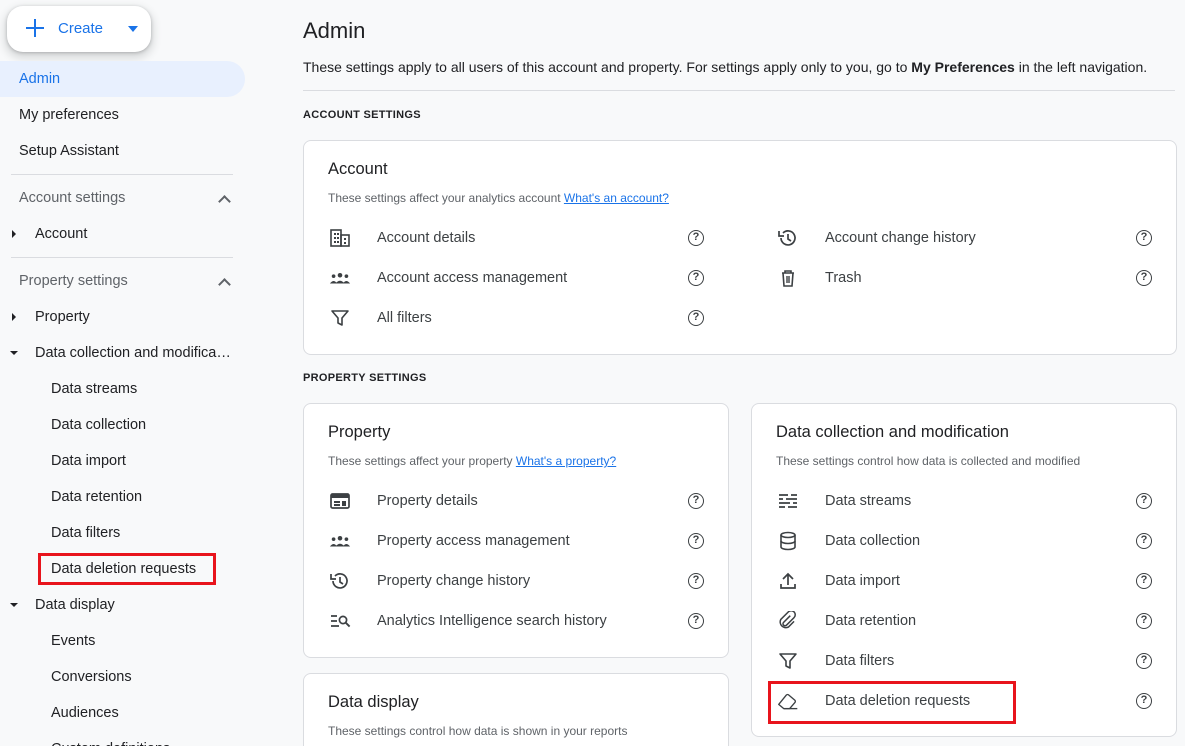  Describe the element at coordinates (616, 198) in the screenshot. I see `whats-an-account-link: What's an account?` at that location.